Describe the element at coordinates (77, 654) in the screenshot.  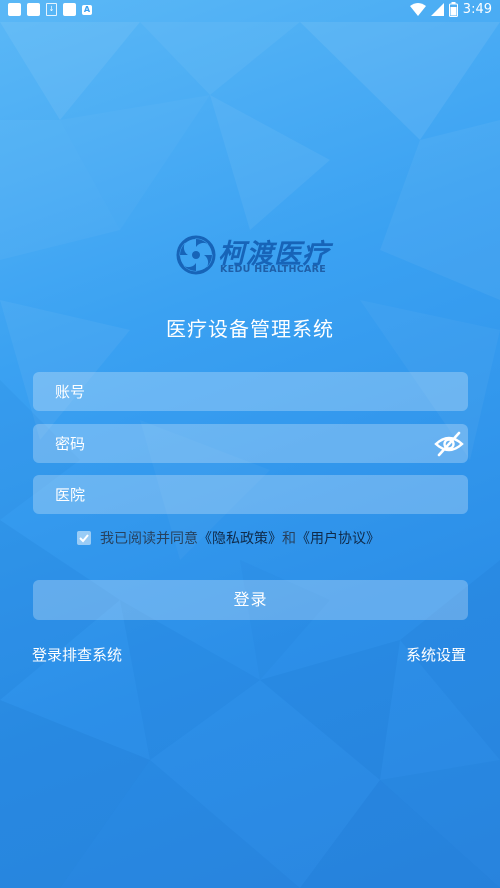
I see `troubleshoot-link: 登录排查系统` at that location.